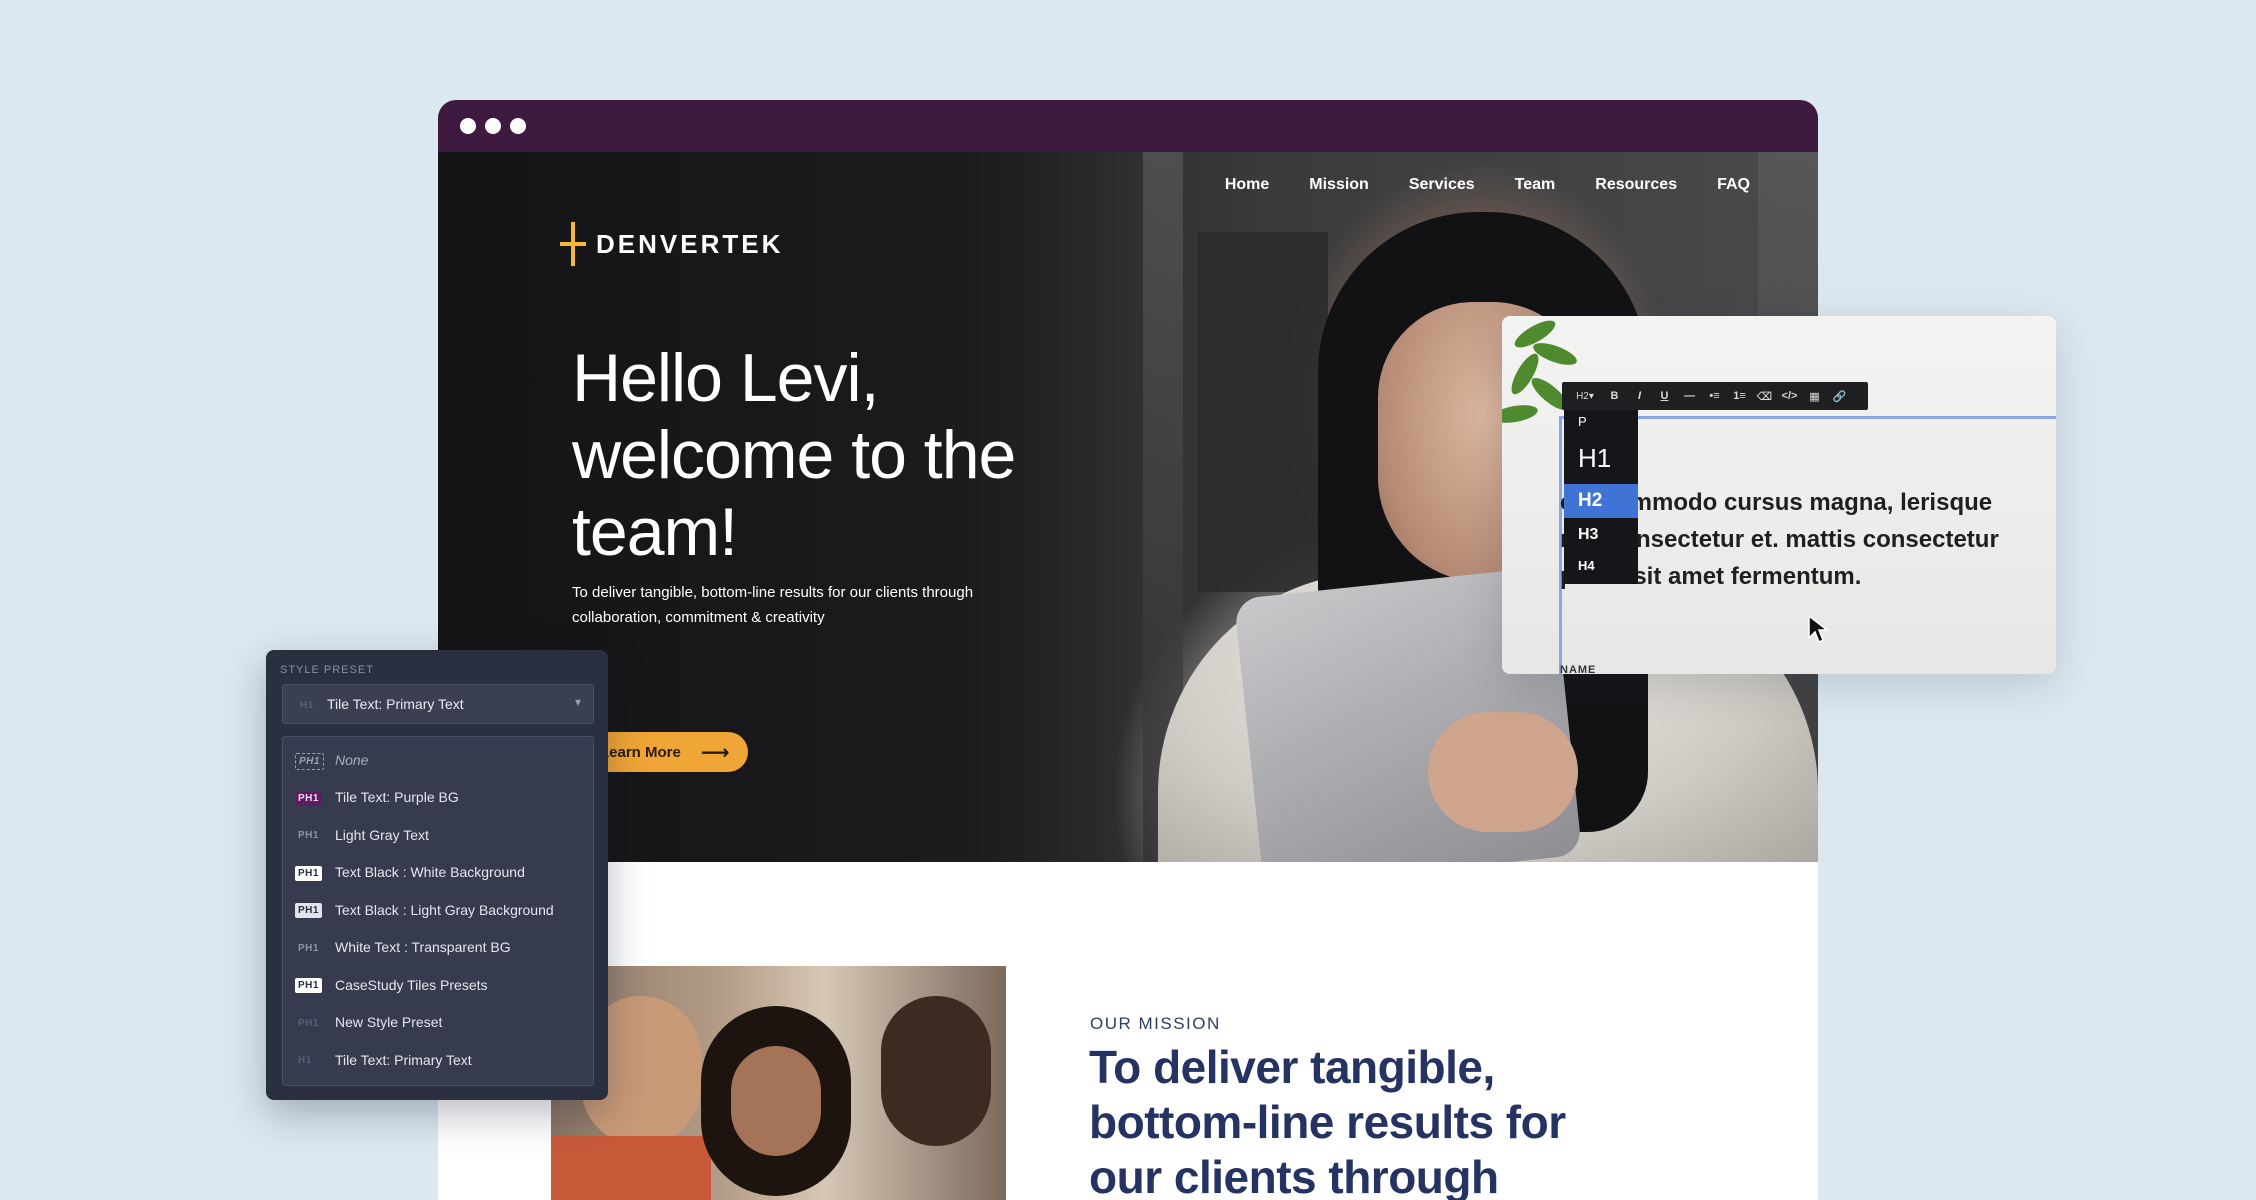 The width and height of the screenshot is (2256, 1200). What do you see at coordinates (640, 752) in the screenshot?
I see `learn-more-label: Learn More` at bounding box center [640, 752].